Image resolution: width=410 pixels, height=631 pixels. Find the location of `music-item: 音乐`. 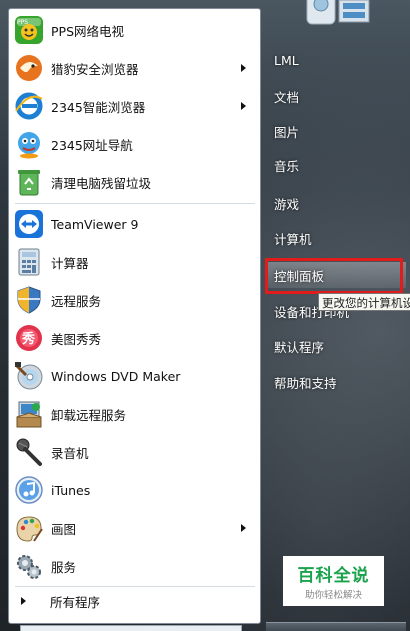

music-item: 音乐 is located at coordinates (336, 165).